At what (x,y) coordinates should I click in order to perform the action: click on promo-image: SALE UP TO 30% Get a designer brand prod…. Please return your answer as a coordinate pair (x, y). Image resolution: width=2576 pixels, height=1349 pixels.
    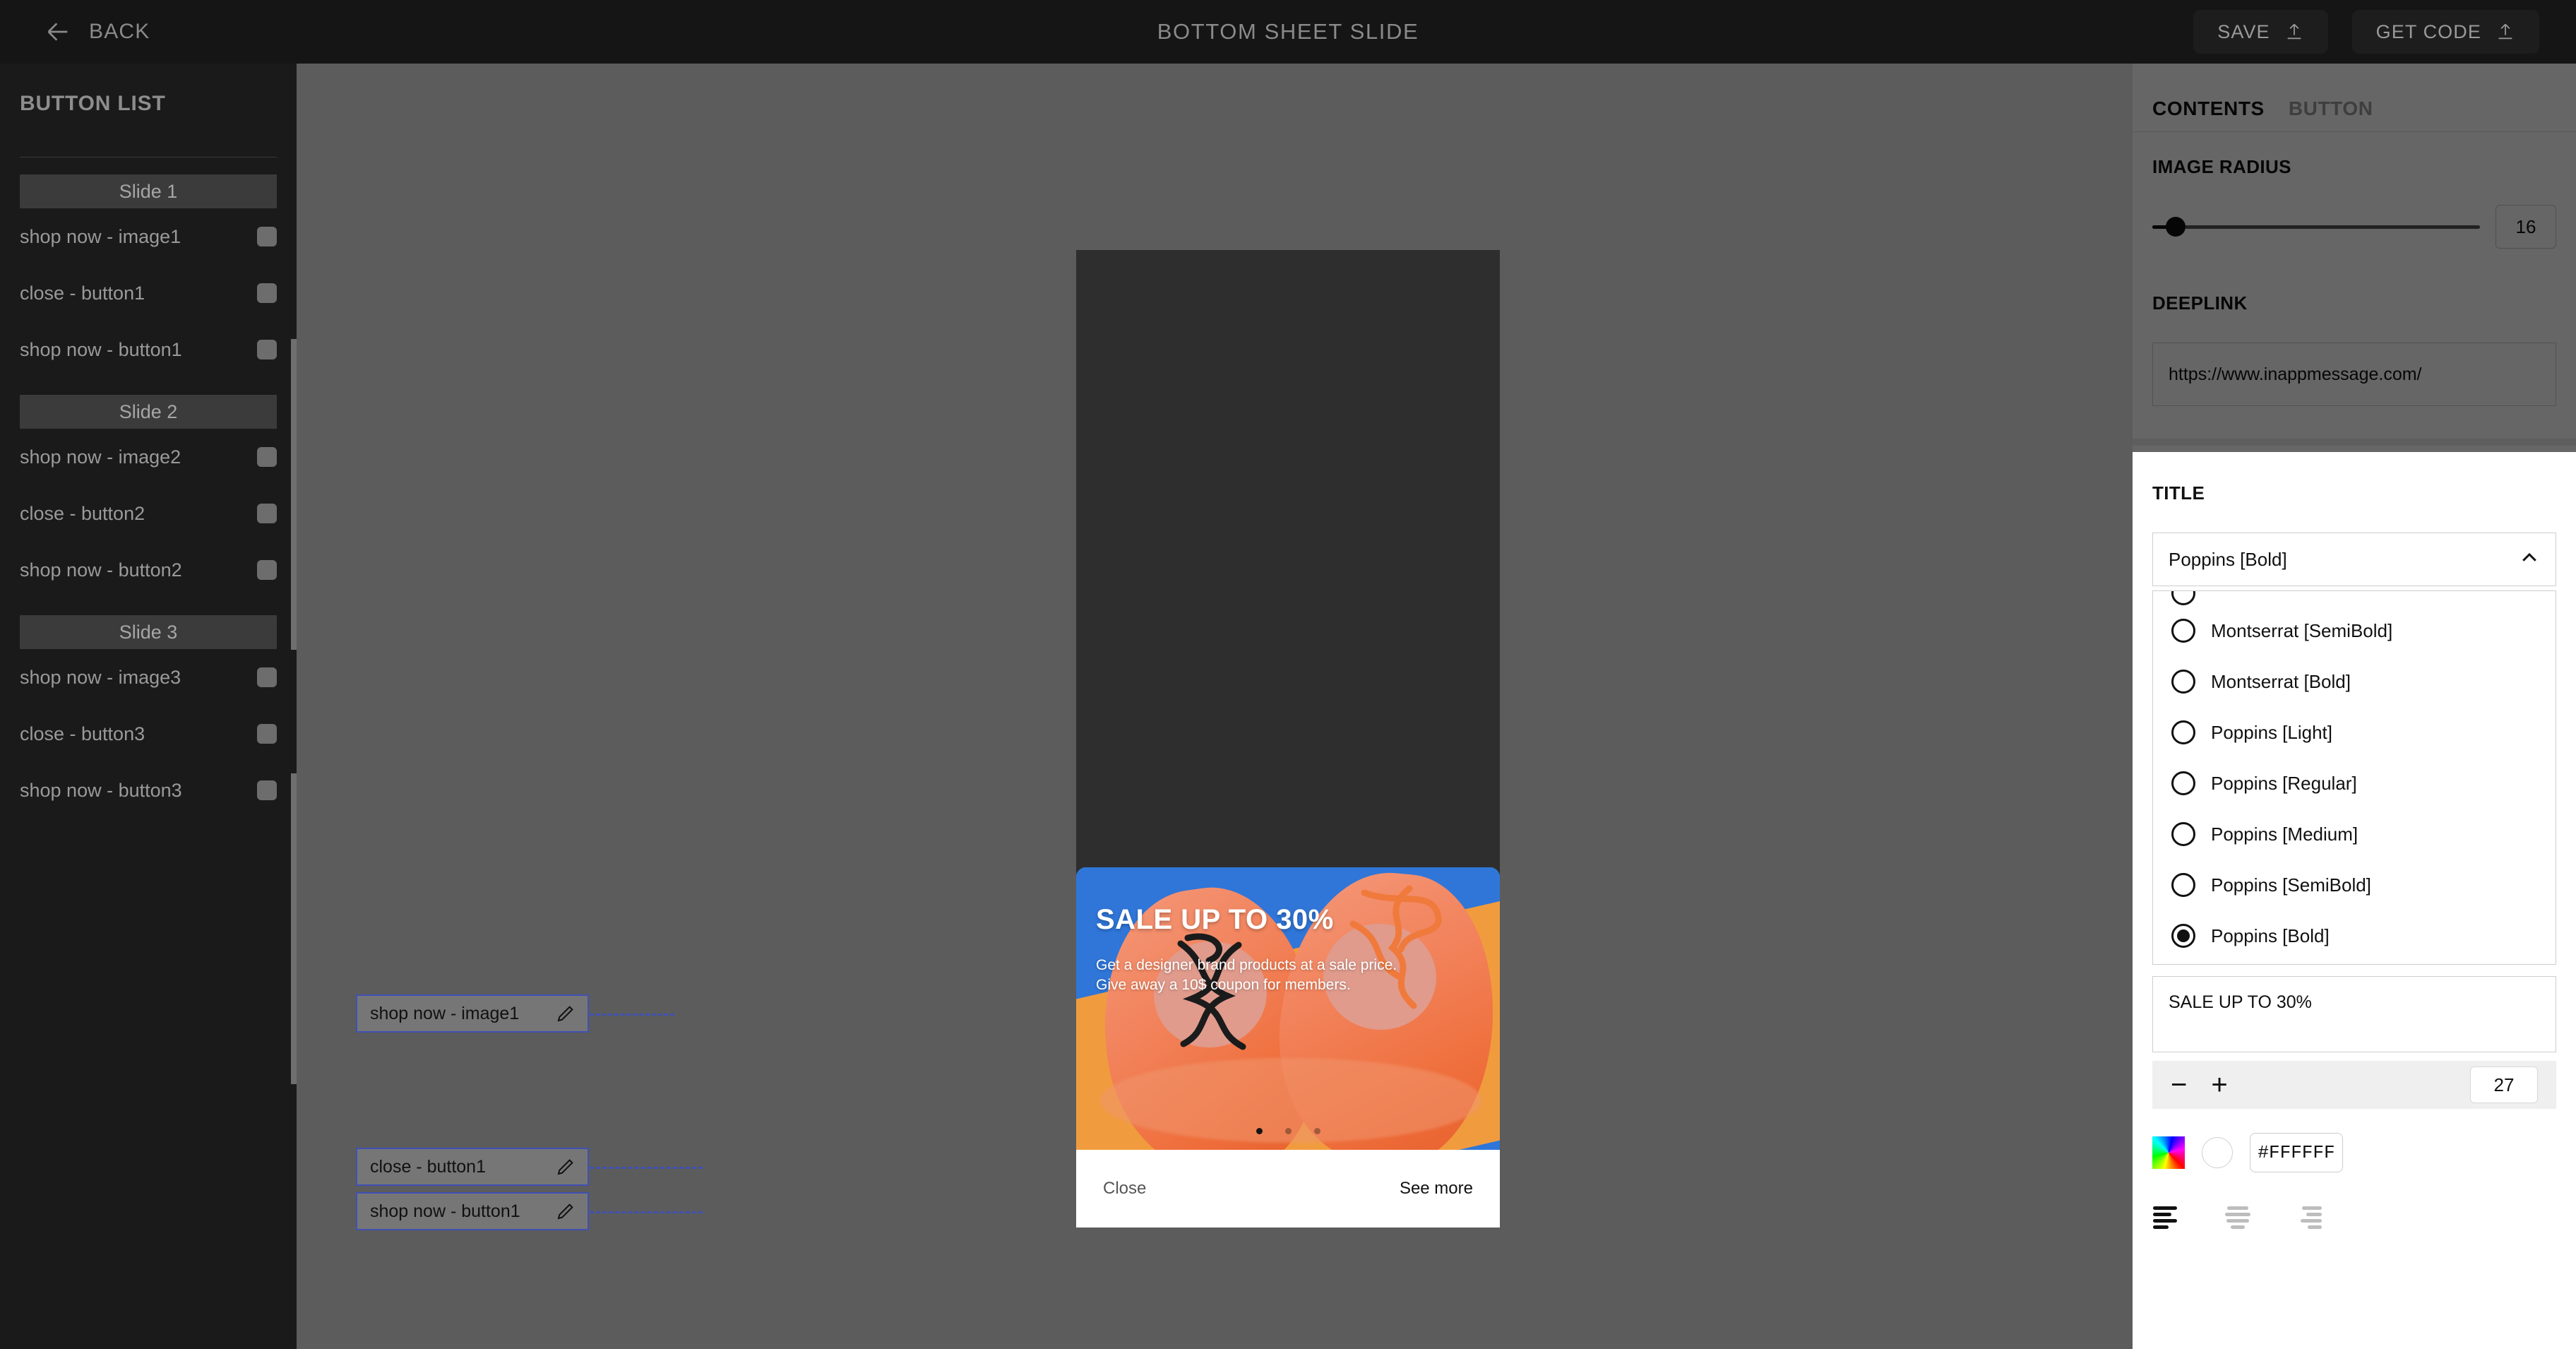
    Looking at the image, I should click on (1288, 1008).